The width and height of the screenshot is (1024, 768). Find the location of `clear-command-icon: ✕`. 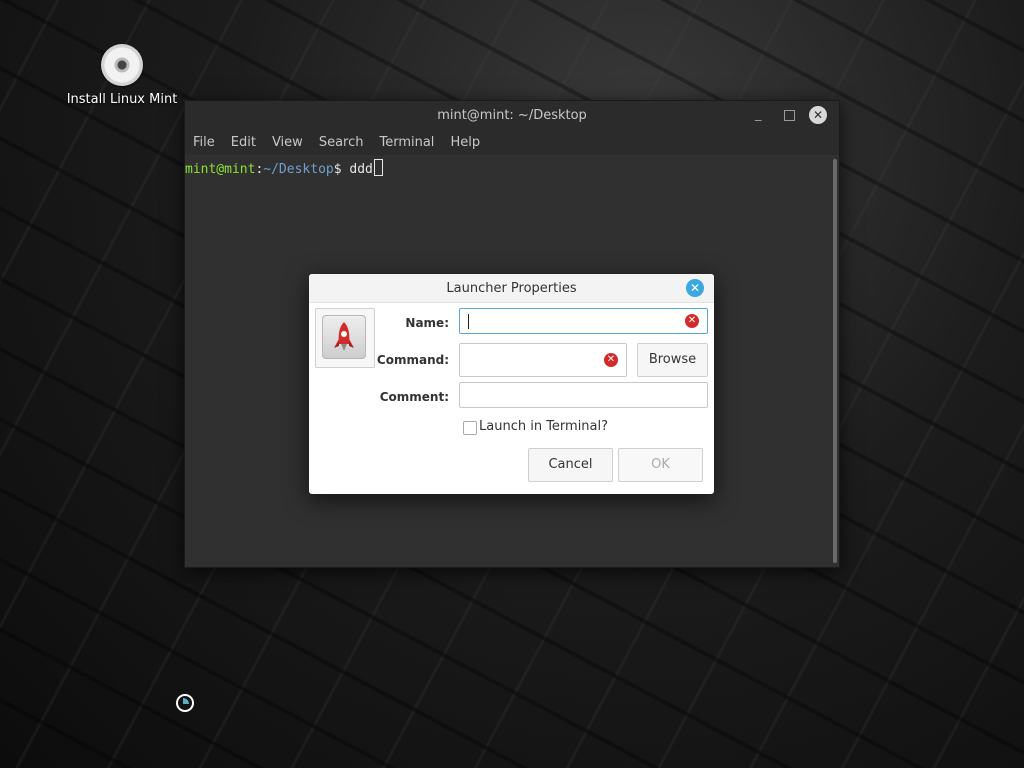

clear-command-icon: ✕ is located at coordinates (611, 360).